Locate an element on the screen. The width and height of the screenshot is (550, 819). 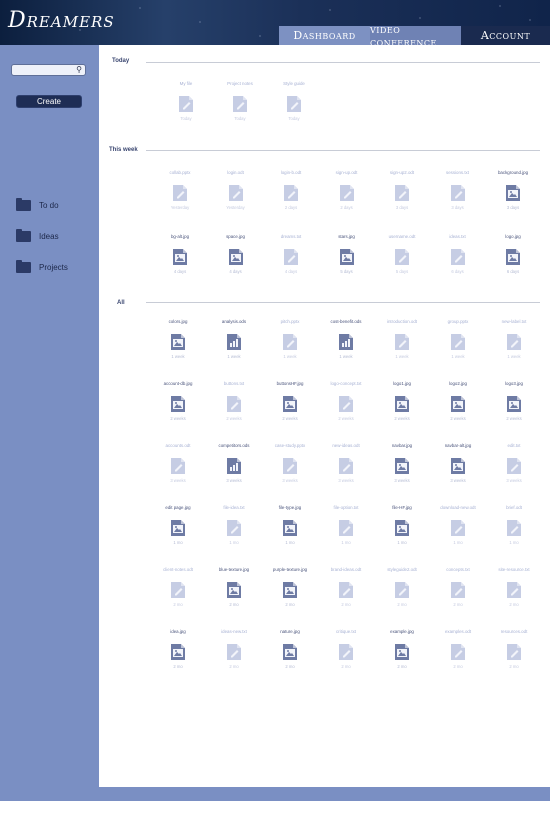
file-item: brand-ideas.odt 2 mo is located at coordinates (346, 597).